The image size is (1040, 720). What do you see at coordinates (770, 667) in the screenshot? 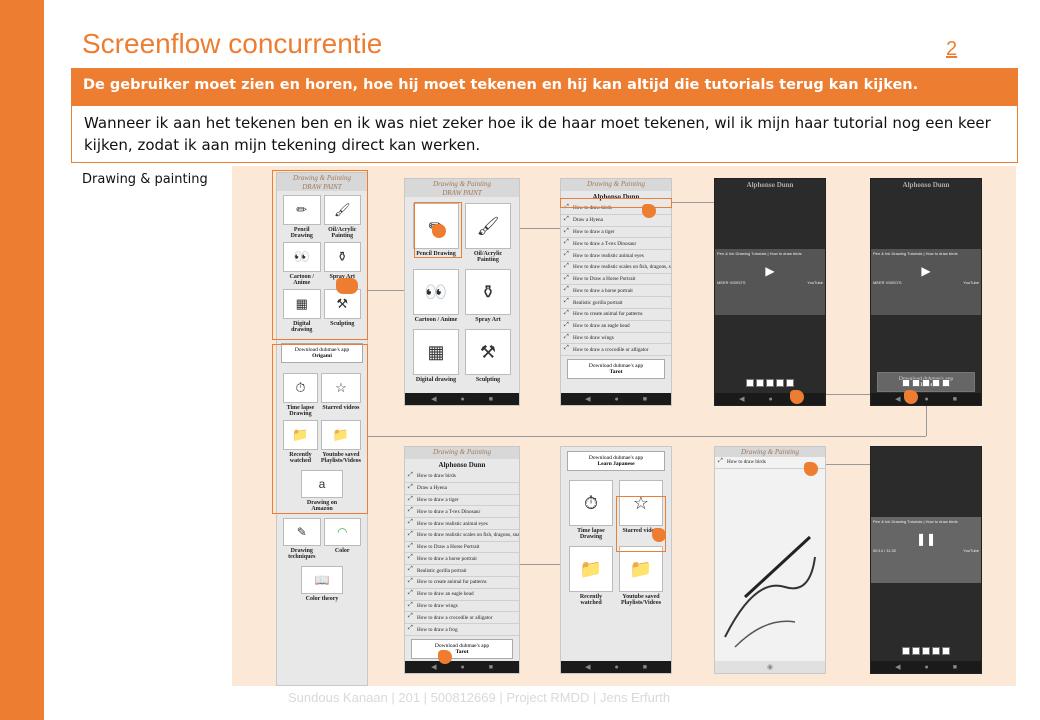
I see `menu-icon: ◉` at bounding box center [770, 667].